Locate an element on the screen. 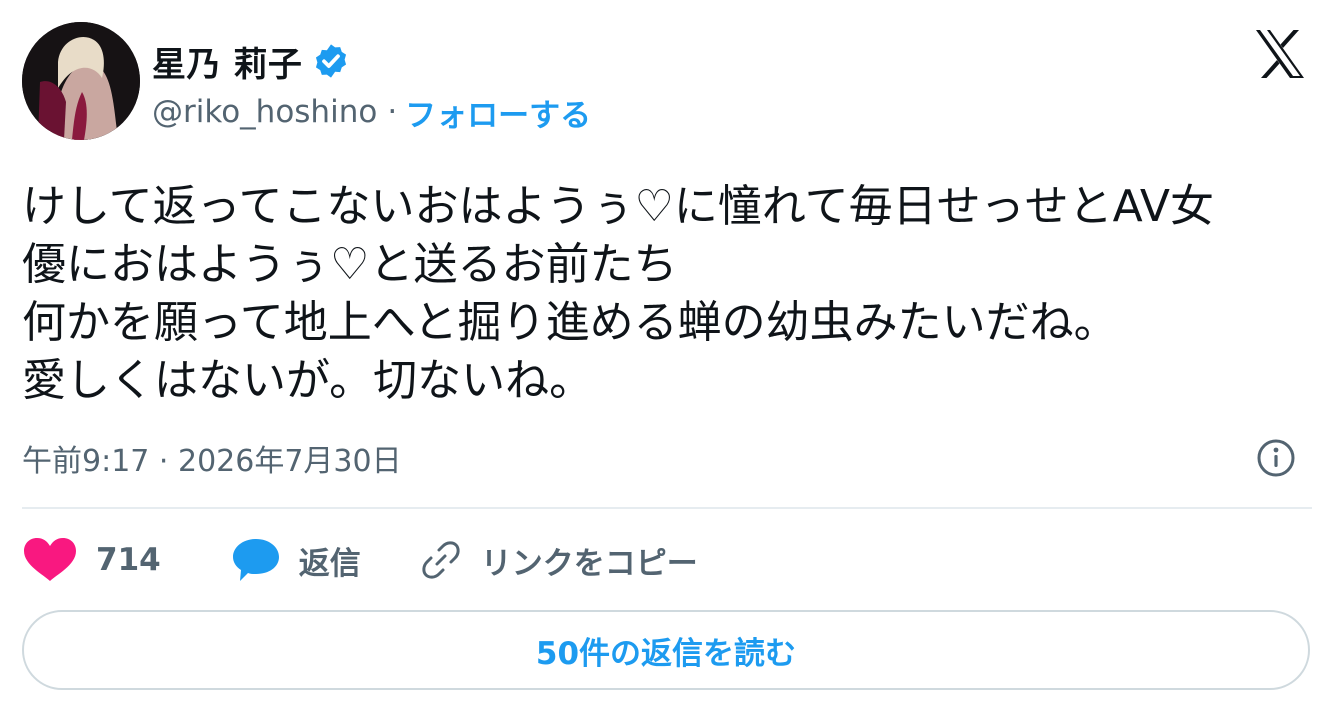  tweet-text-line: 愛しくはないが。切ないね。 is located at coordinates (308, 380).